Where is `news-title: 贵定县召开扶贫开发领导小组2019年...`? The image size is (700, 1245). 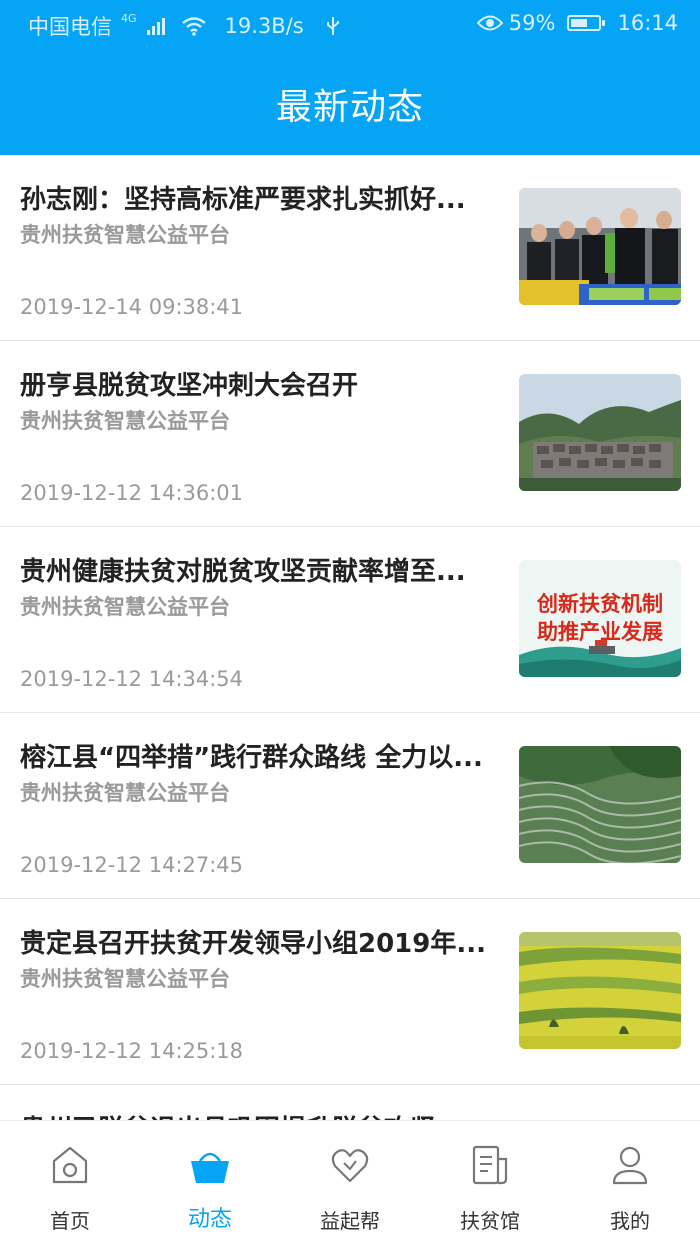 news-title: 贵定县召开扶贫开发领导小组2019年... is located at coordinates (253, 944).